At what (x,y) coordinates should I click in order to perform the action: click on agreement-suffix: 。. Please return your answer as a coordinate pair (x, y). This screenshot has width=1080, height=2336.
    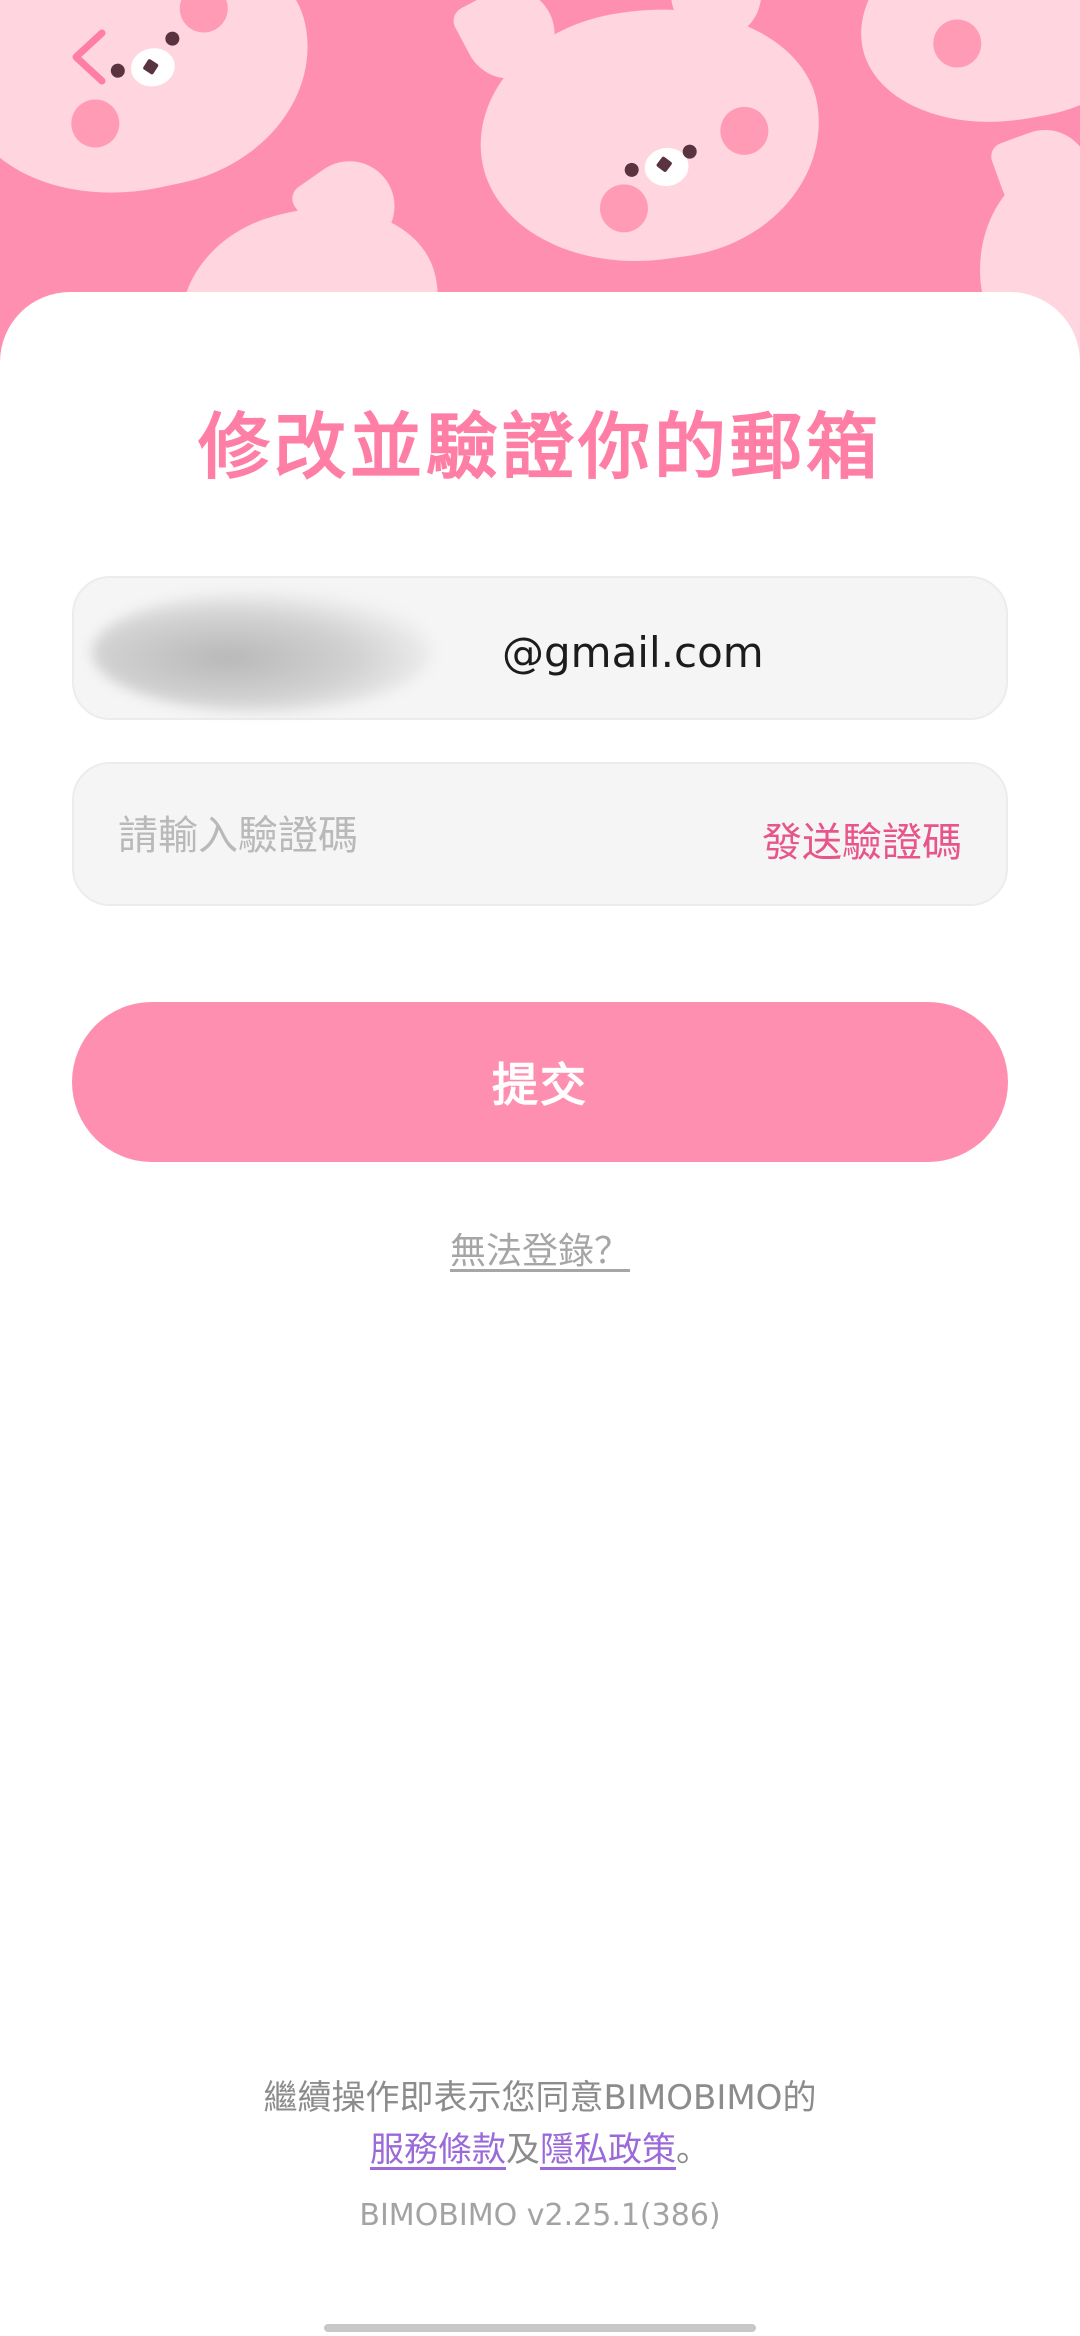
    Looking at the image, I should click on (693, 2150).